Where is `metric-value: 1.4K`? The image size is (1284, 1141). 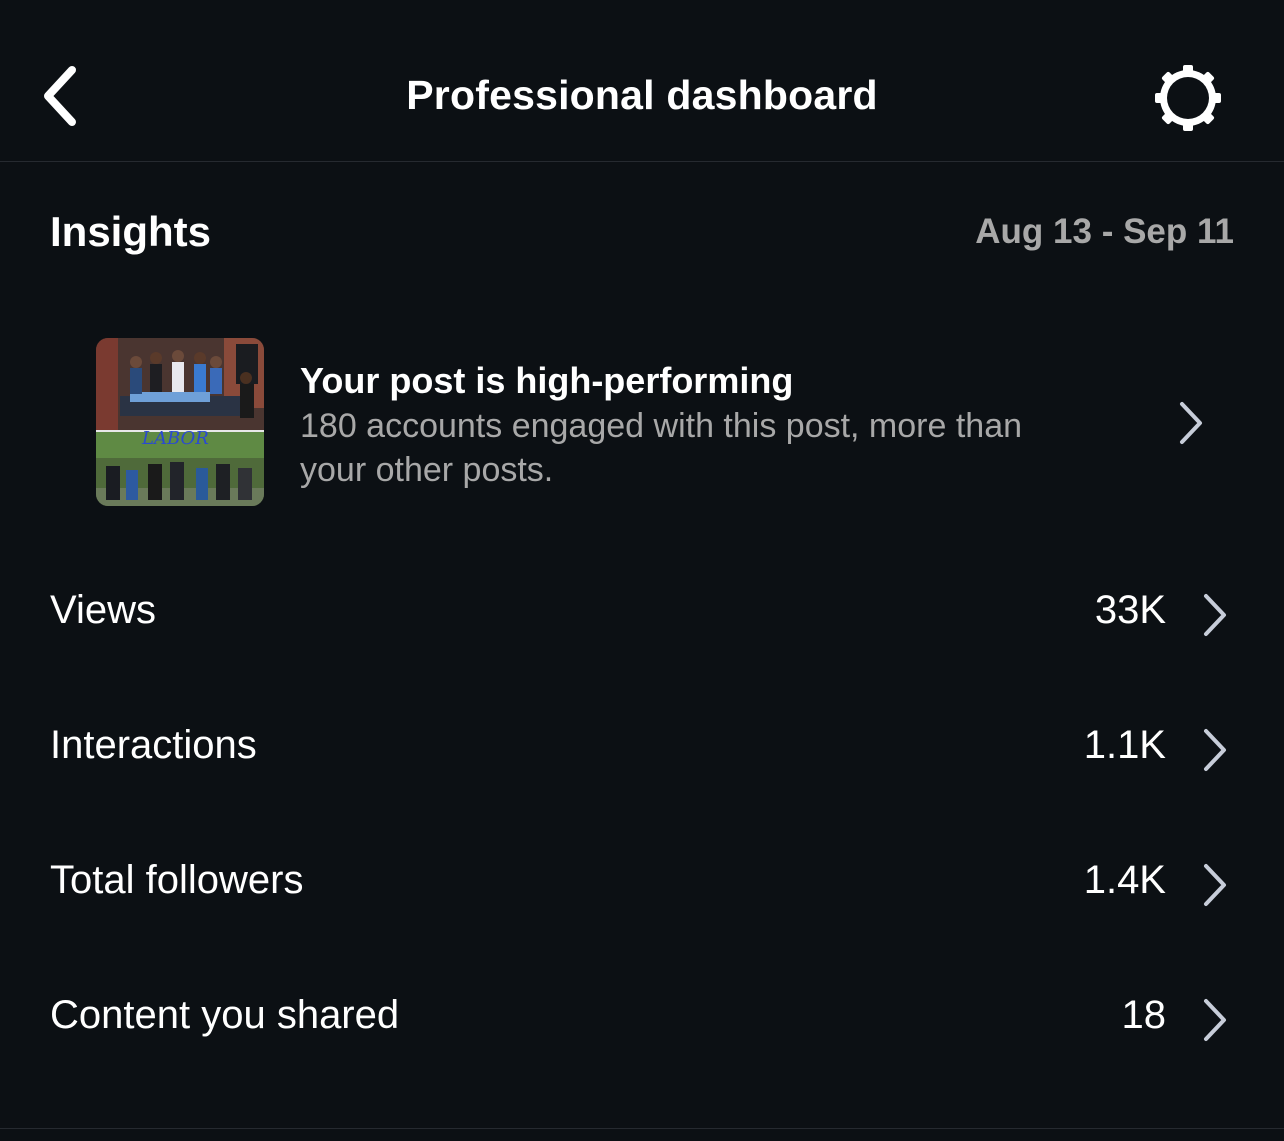 metric-value: 1.4K is located at coordinates (1124, 880).